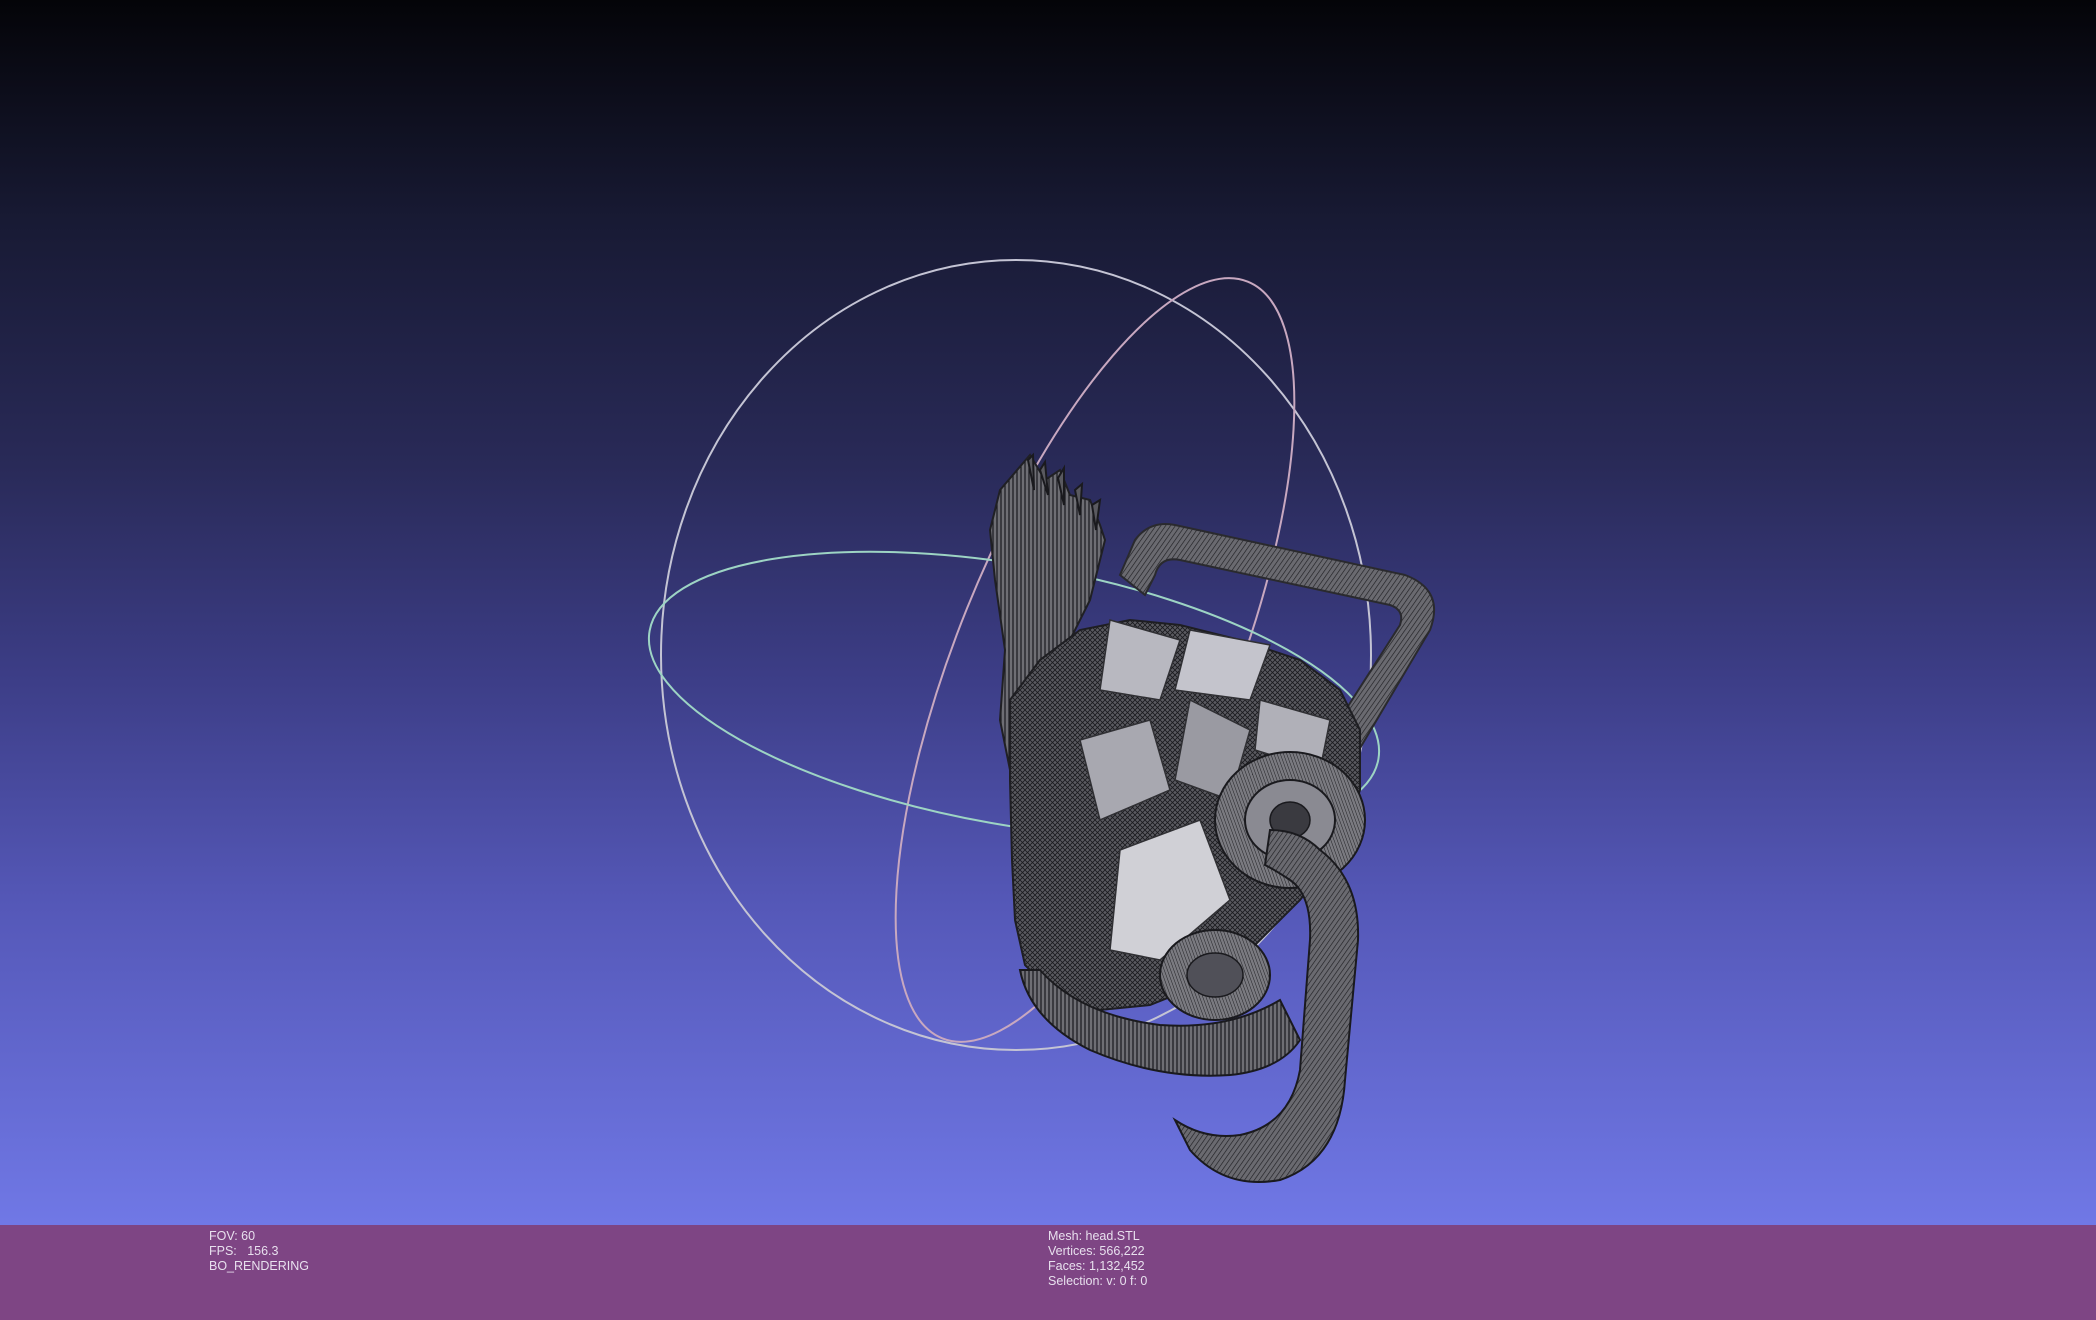 This screenshot has height=1320, width=2096. Describe the element at coordinates (1096, 1266) in the screenshot. I see `faces-label: Faces: 1,132,452` at that location.